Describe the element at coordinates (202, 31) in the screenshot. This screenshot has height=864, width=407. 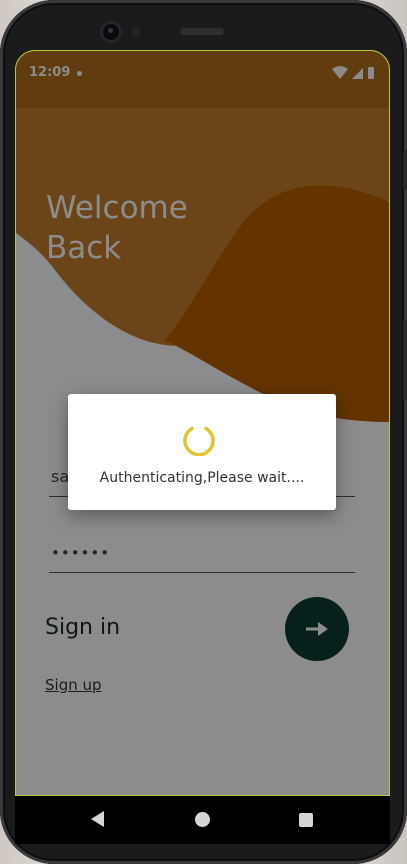
I see `earpiece` at that location.